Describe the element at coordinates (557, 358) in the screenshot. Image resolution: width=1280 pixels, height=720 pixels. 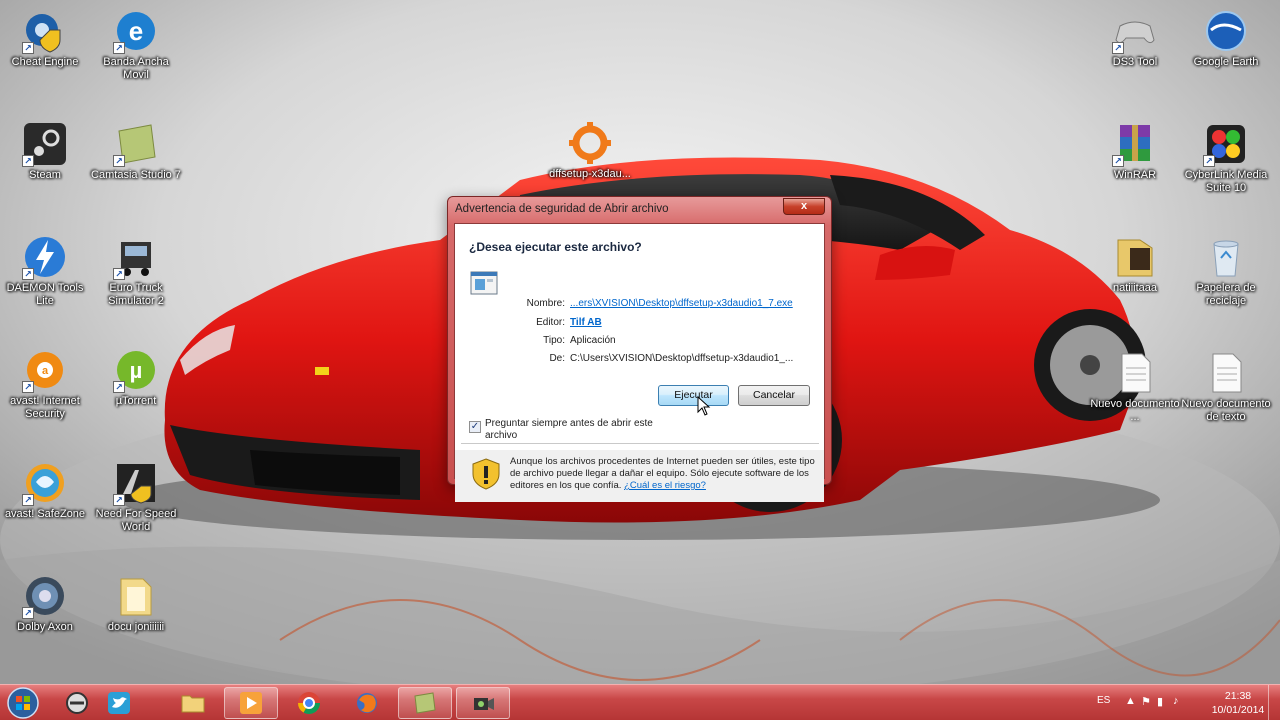
I see `field-from-key: De:` at that location.